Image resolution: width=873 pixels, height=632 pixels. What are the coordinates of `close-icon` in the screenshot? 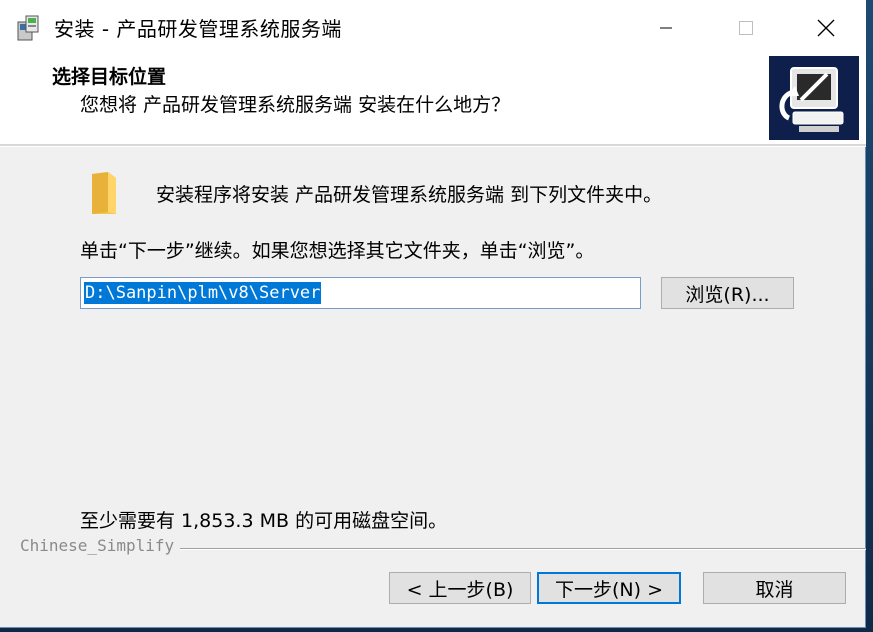 It's located at (826, 28).